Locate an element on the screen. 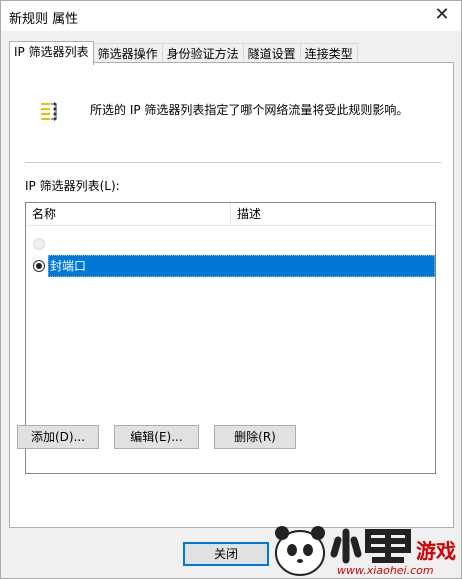 Image resolution: width=462 pixels, height=579 pixels. filter-list-icon is located at coordinates (49, 111).